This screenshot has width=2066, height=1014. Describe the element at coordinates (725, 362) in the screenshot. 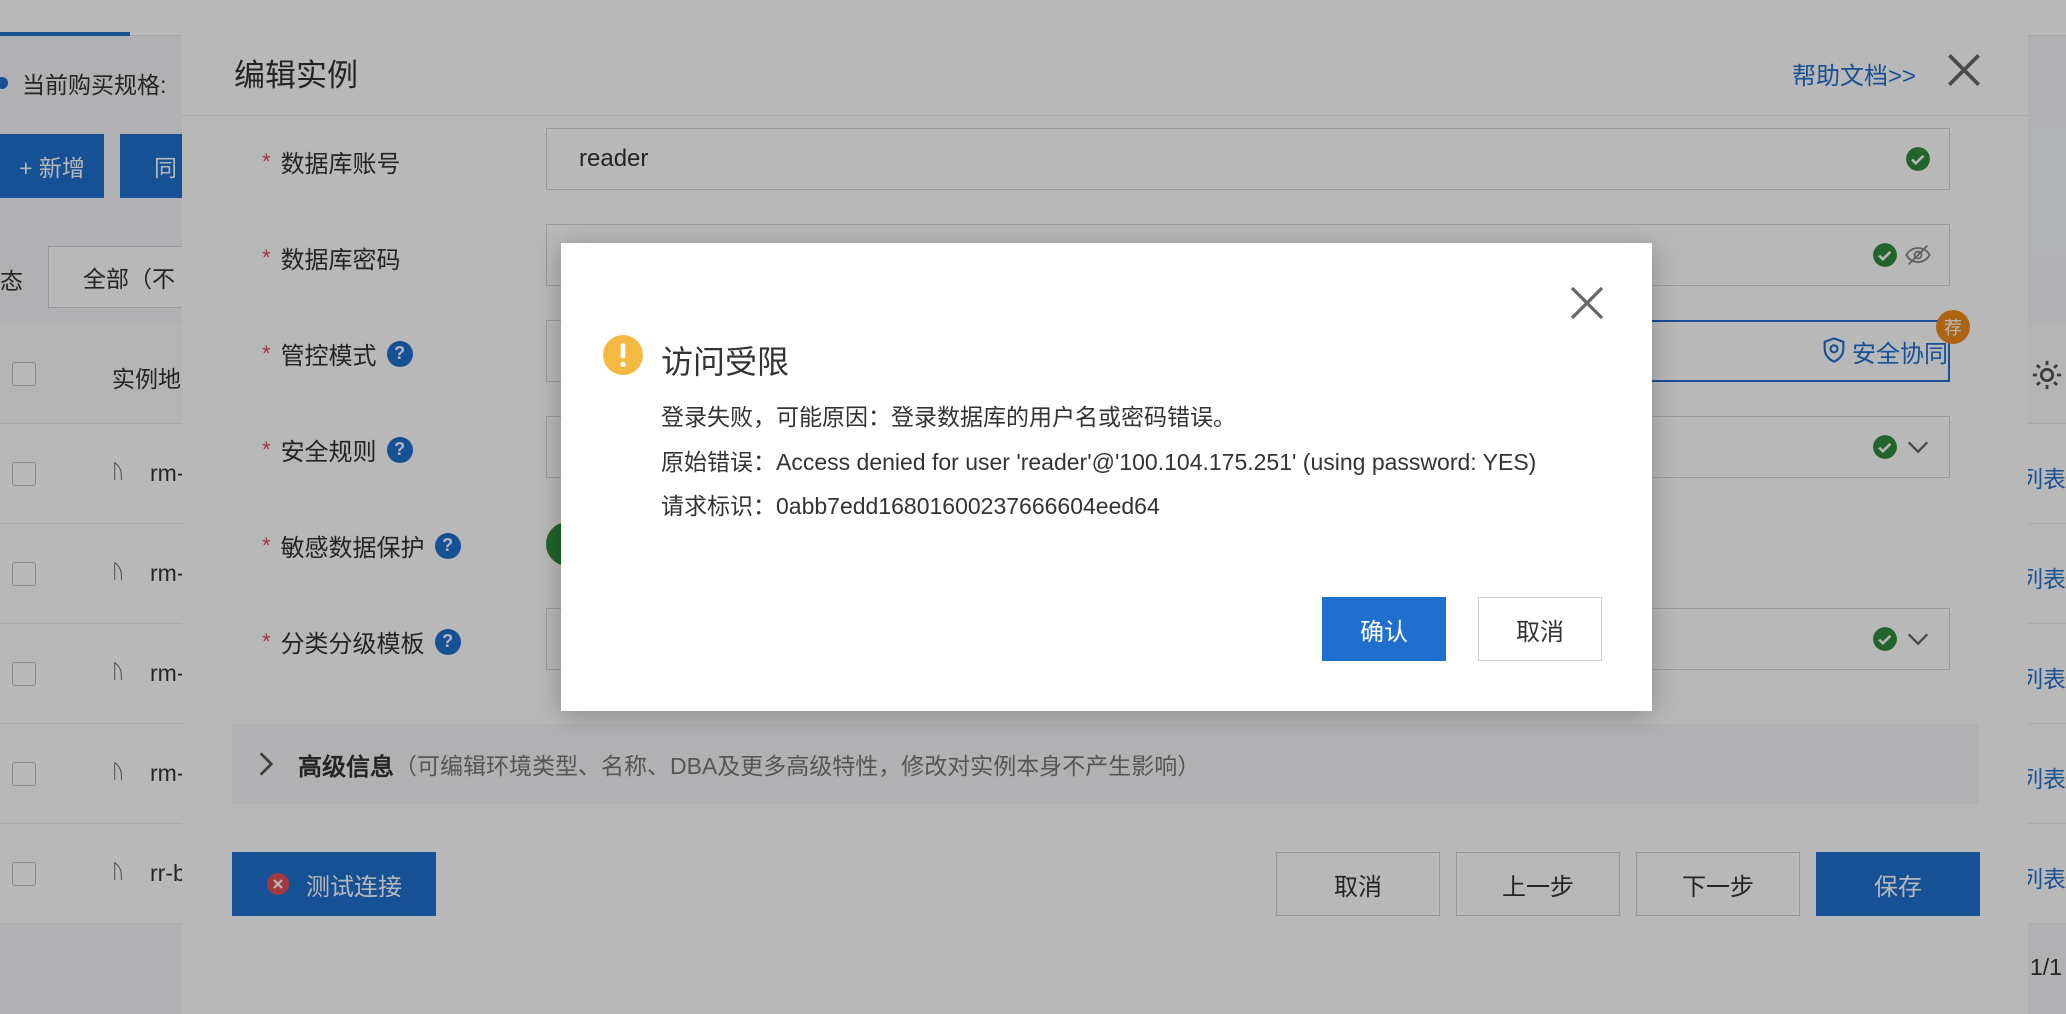

I see `dialog-title: 访问受限` at that location.